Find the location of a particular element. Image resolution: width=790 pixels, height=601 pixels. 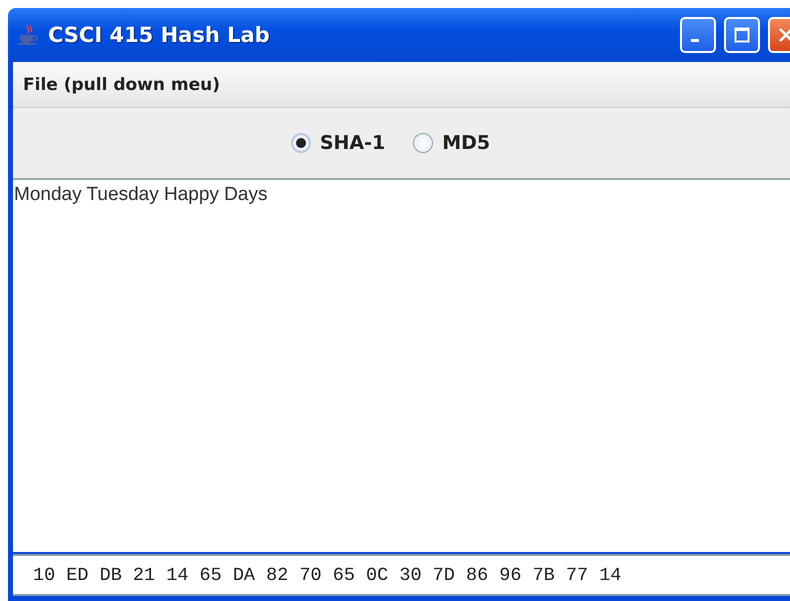

minimize-icon is located at coordinates (695, 40).